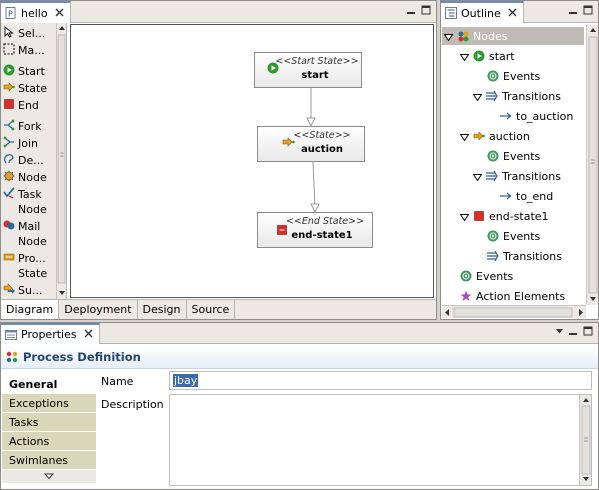  Describe the element at coordinates (117, 381) in the screenshot. I see `name-label: Name` at that location.